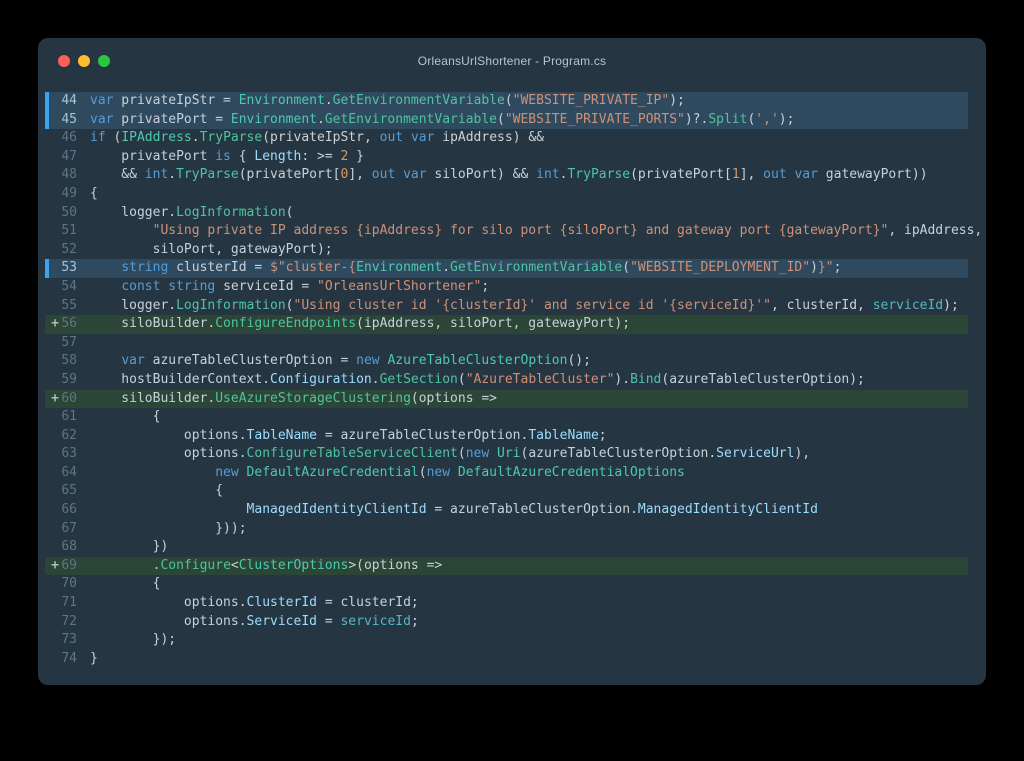 The height and width of the screenshot is (761, 1024). What do you see at coordinates (69, 250) in the screenshot?
I see `line-number: 52` at bounding box center [69, 250].